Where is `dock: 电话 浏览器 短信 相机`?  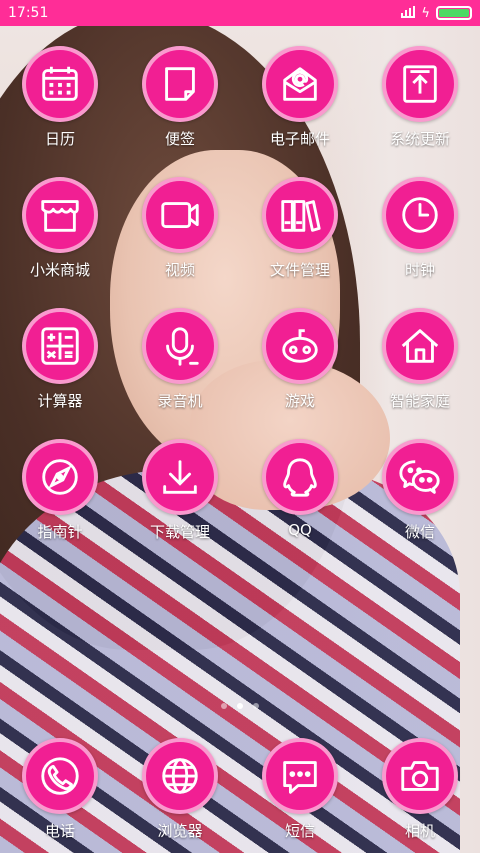
dock: 电话 浏览器 短信 相机 is located at coordinates (240, 795).